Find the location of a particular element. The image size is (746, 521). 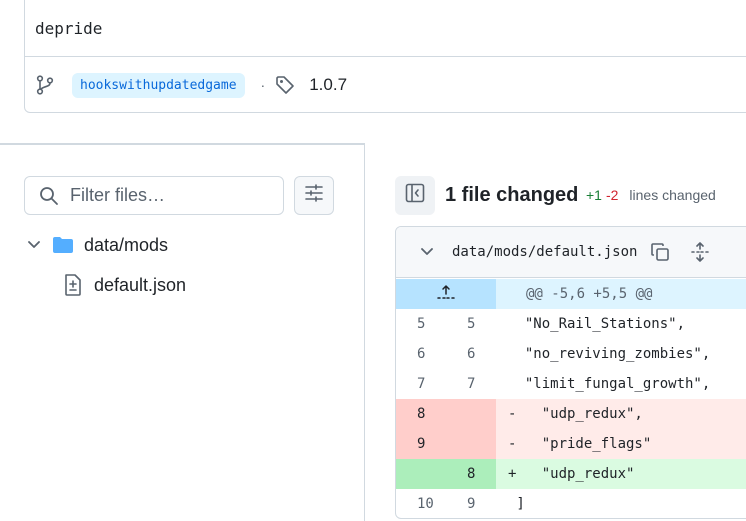

diffstat: +1 -2 lines changed is located at coordinates (651, 195).